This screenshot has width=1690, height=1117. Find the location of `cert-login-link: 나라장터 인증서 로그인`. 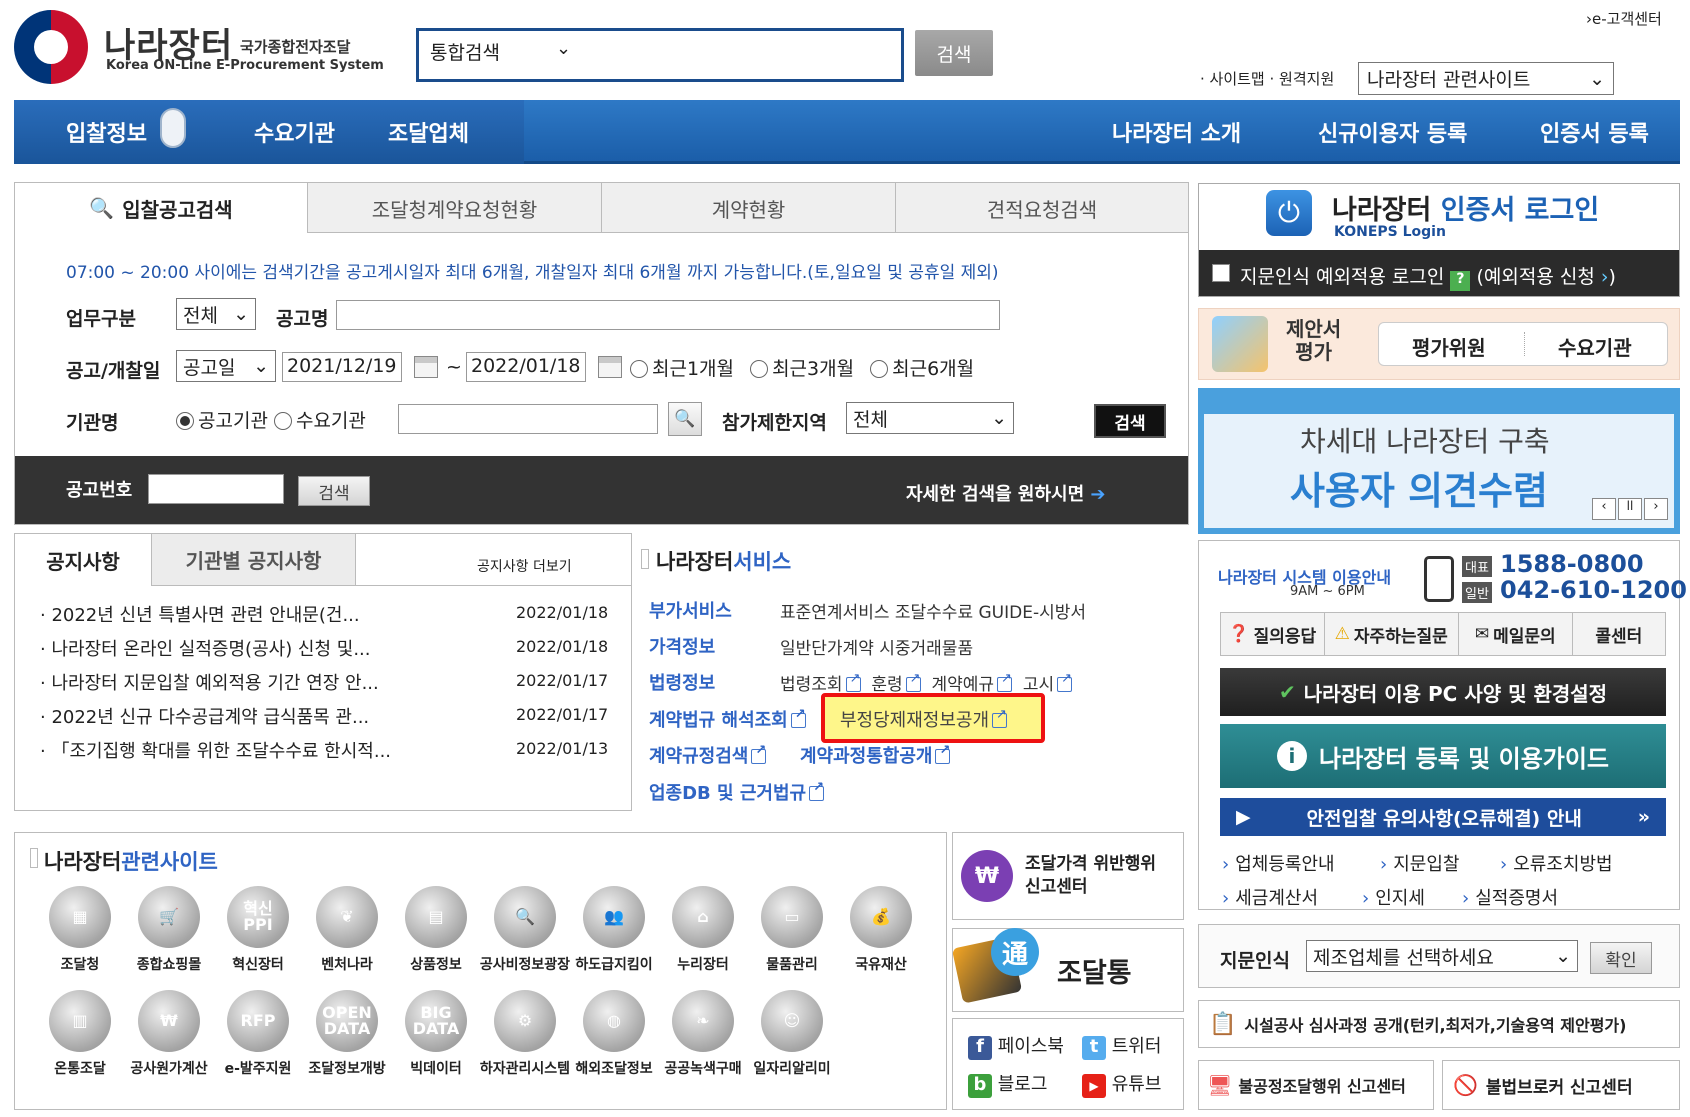

cert-login-link: 나라장터 인증서 로그인 is located at coordinates (1465, 207).